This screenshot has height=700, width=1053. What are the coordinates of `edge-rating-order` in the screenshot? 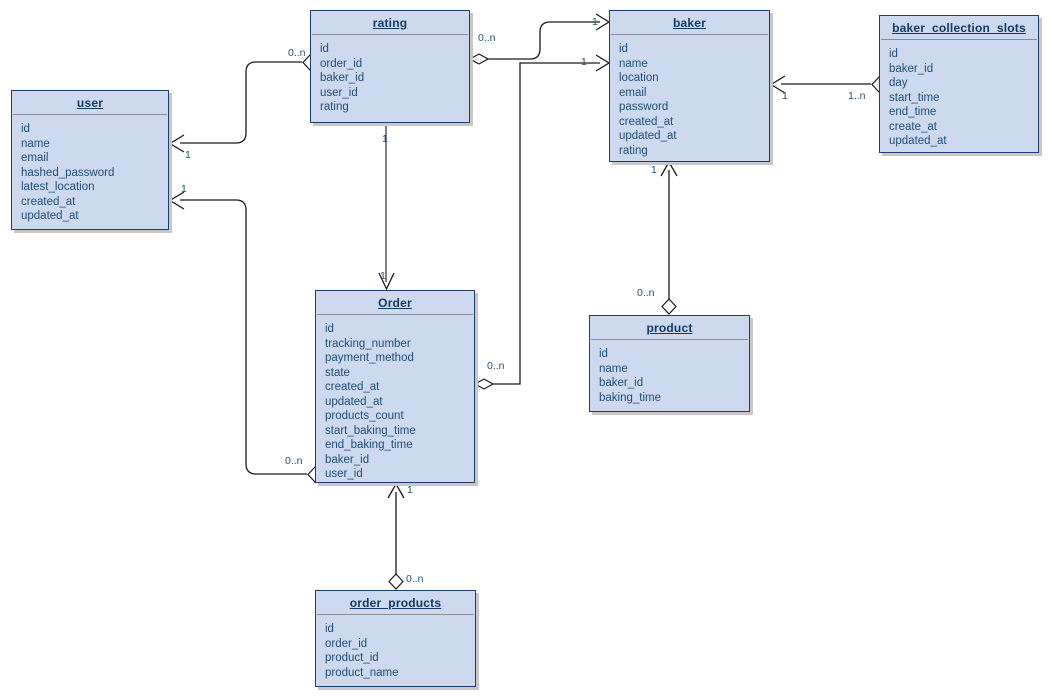 It's located at (386, 207).